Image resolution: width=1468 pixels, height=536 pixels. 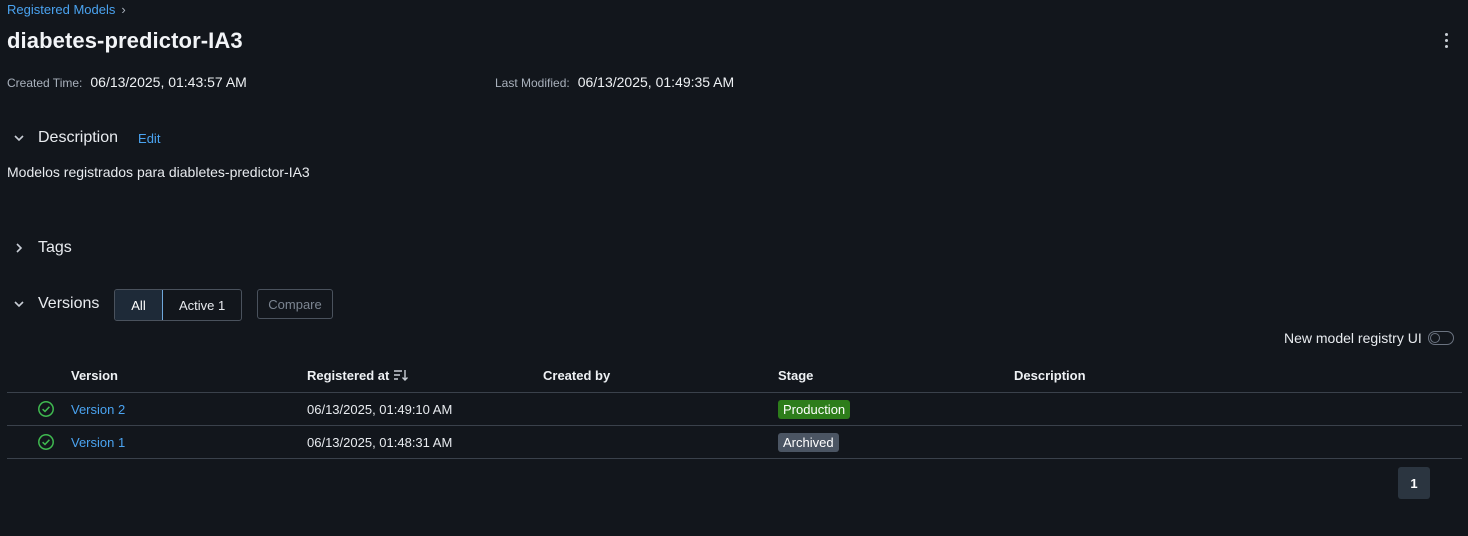 I want to click on version-link: Version 2, so click(x=98, y=409).